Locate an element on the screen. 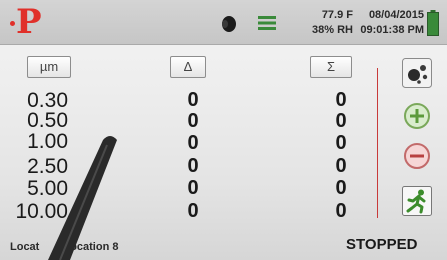 This screenshot has width=447, height=260. brand-logo: P is located at coordinates (24, 22).